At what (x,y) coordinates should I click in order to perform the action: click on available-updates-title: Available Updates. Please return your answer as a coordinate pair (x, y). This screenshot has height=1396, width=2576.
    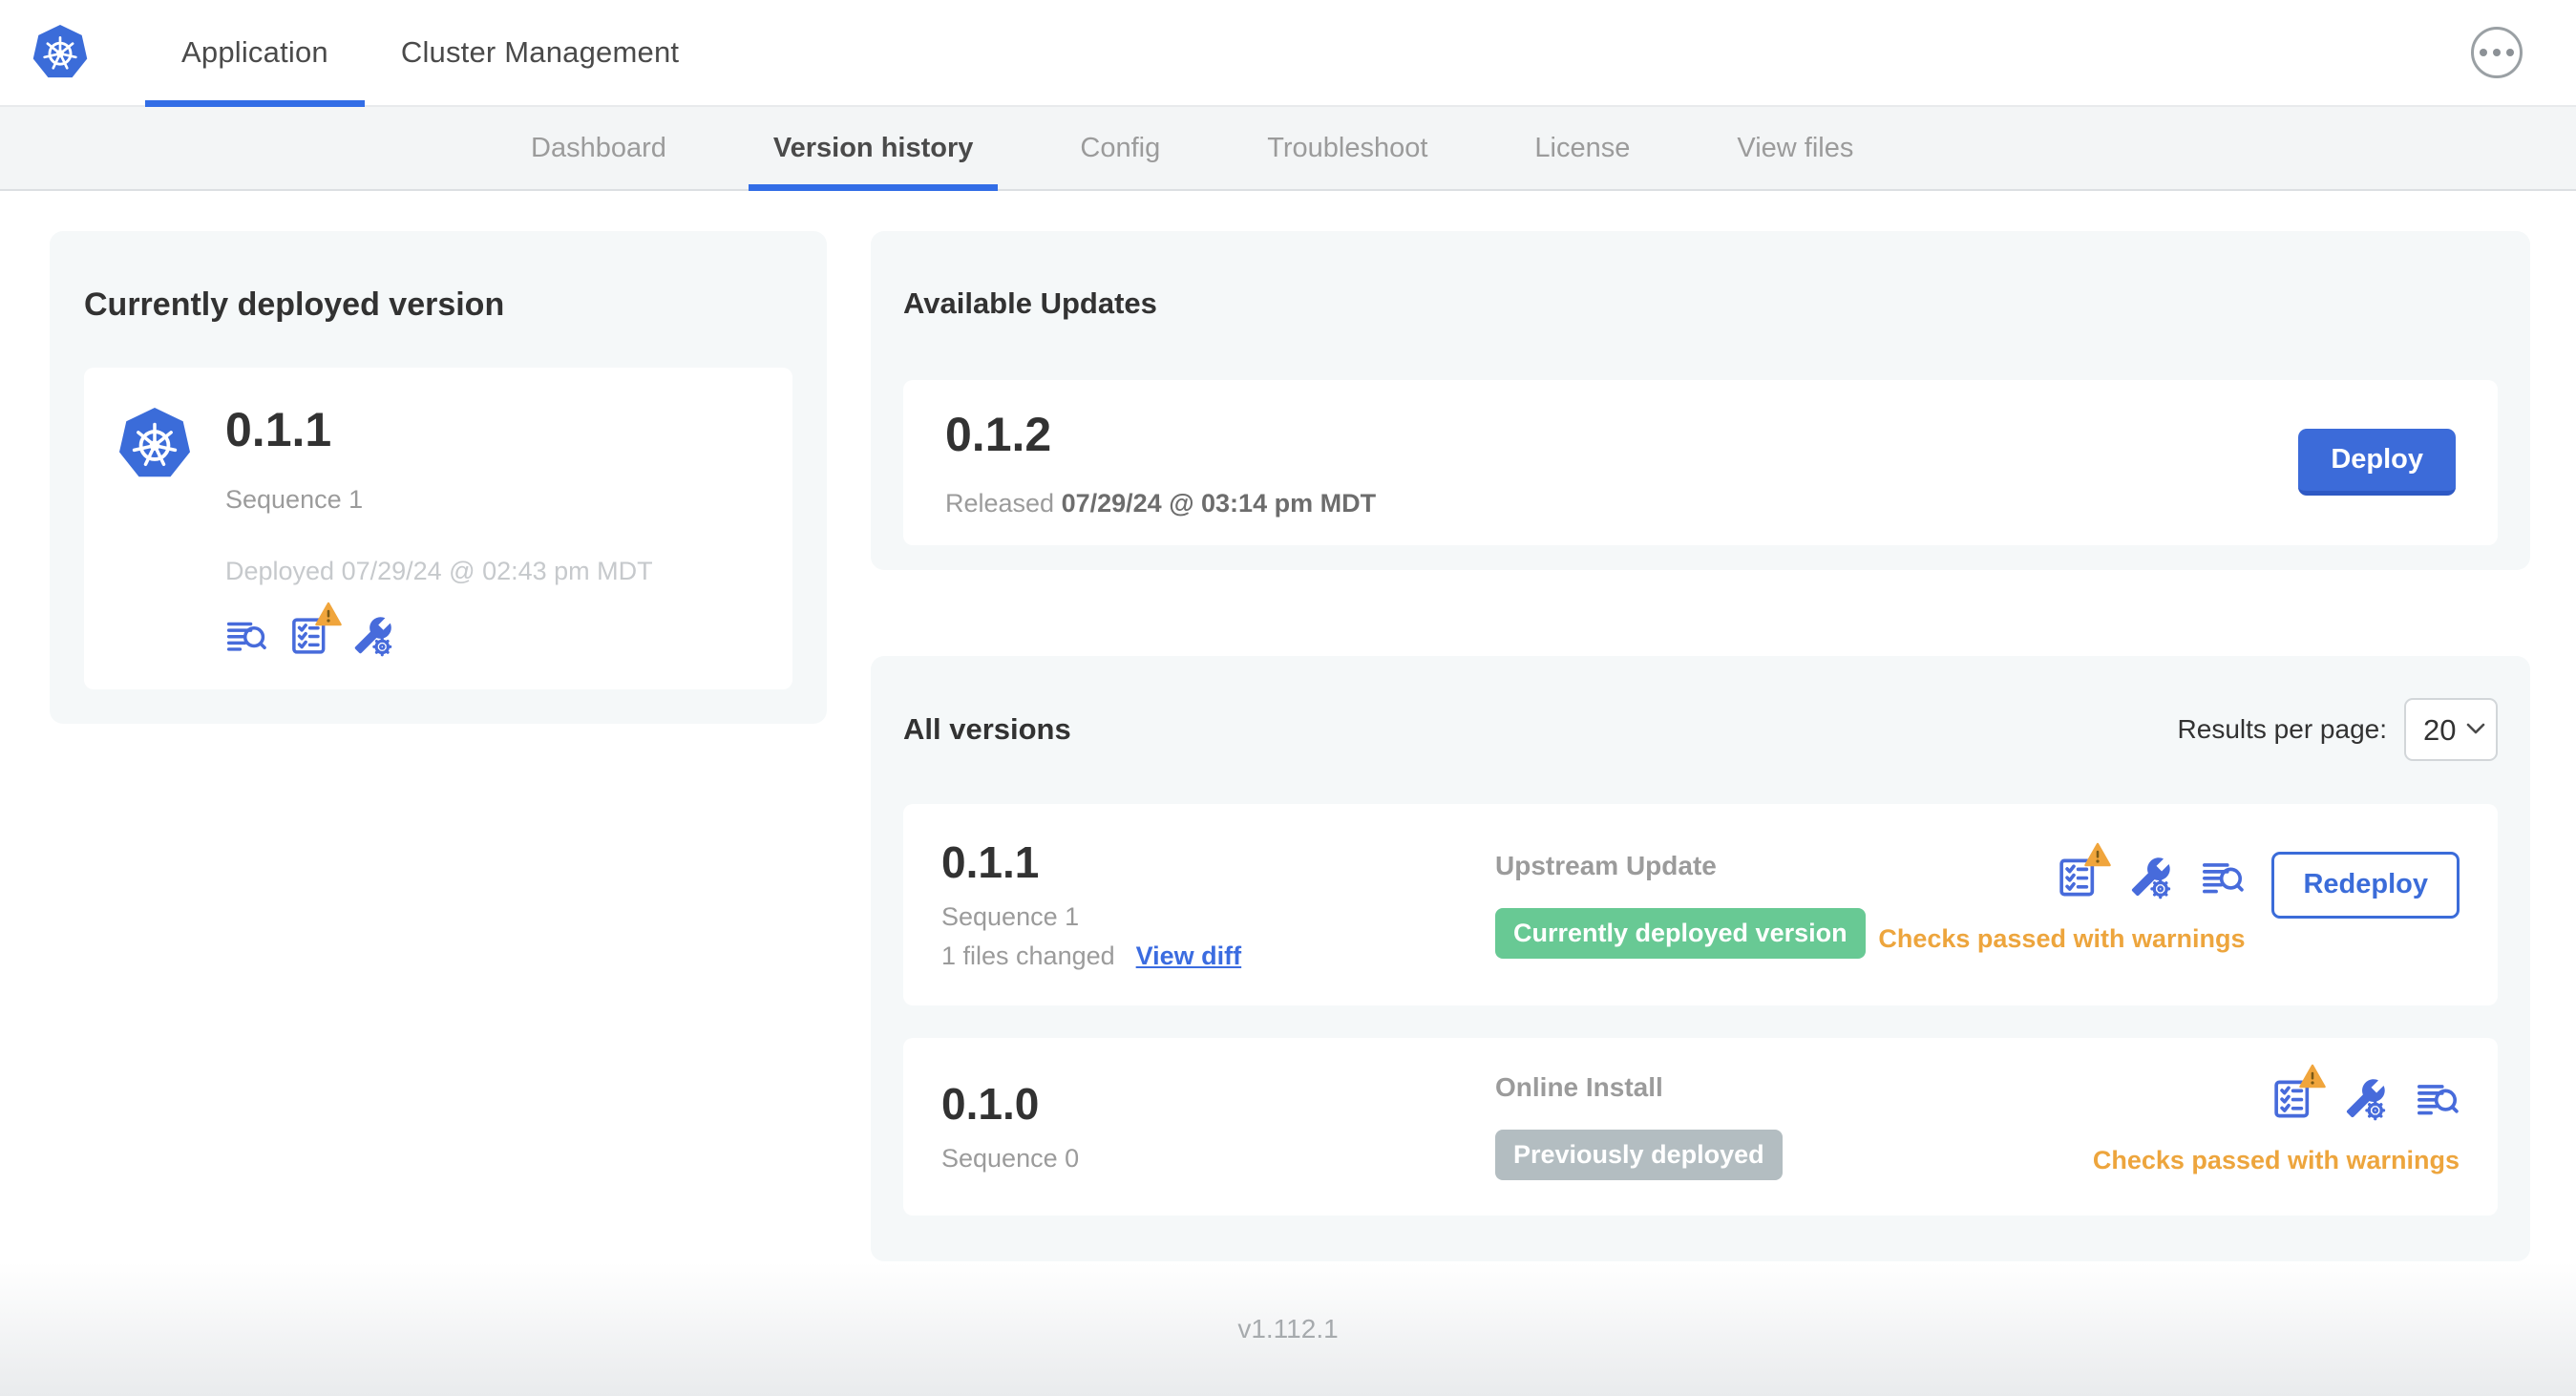
    Looking at the image, I should click on (1030, 303).